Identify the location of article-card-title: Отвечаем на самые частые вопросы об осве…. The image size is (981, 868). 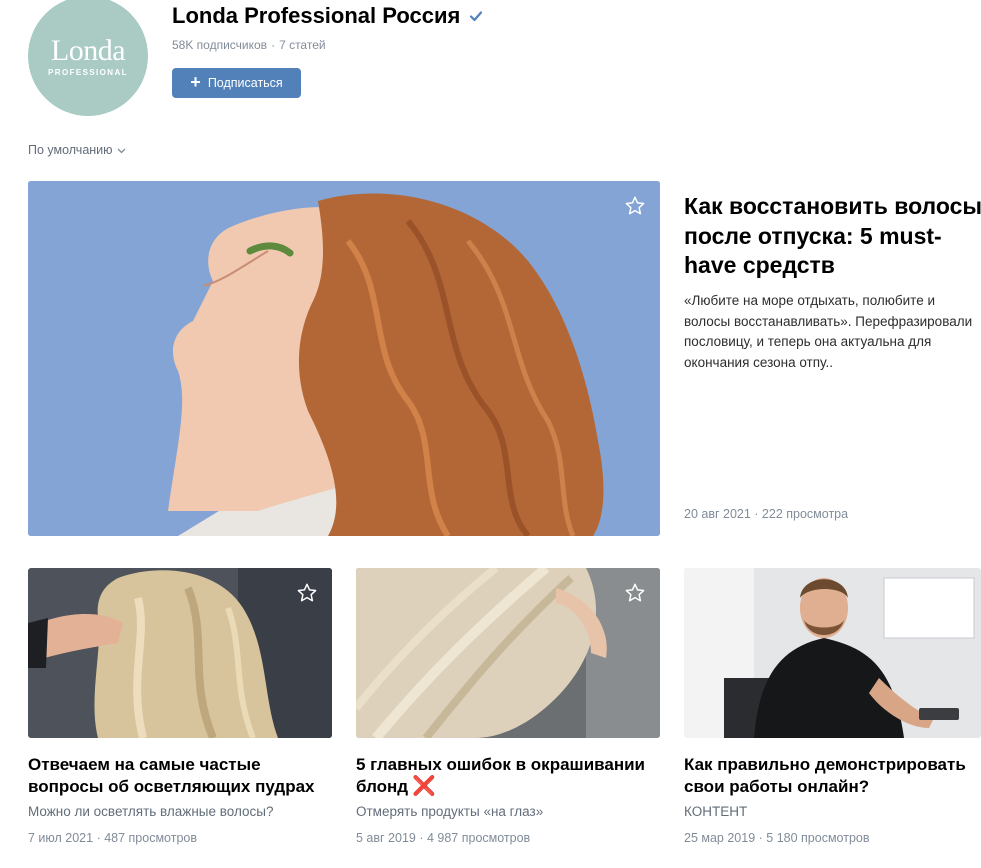
(180, 776).